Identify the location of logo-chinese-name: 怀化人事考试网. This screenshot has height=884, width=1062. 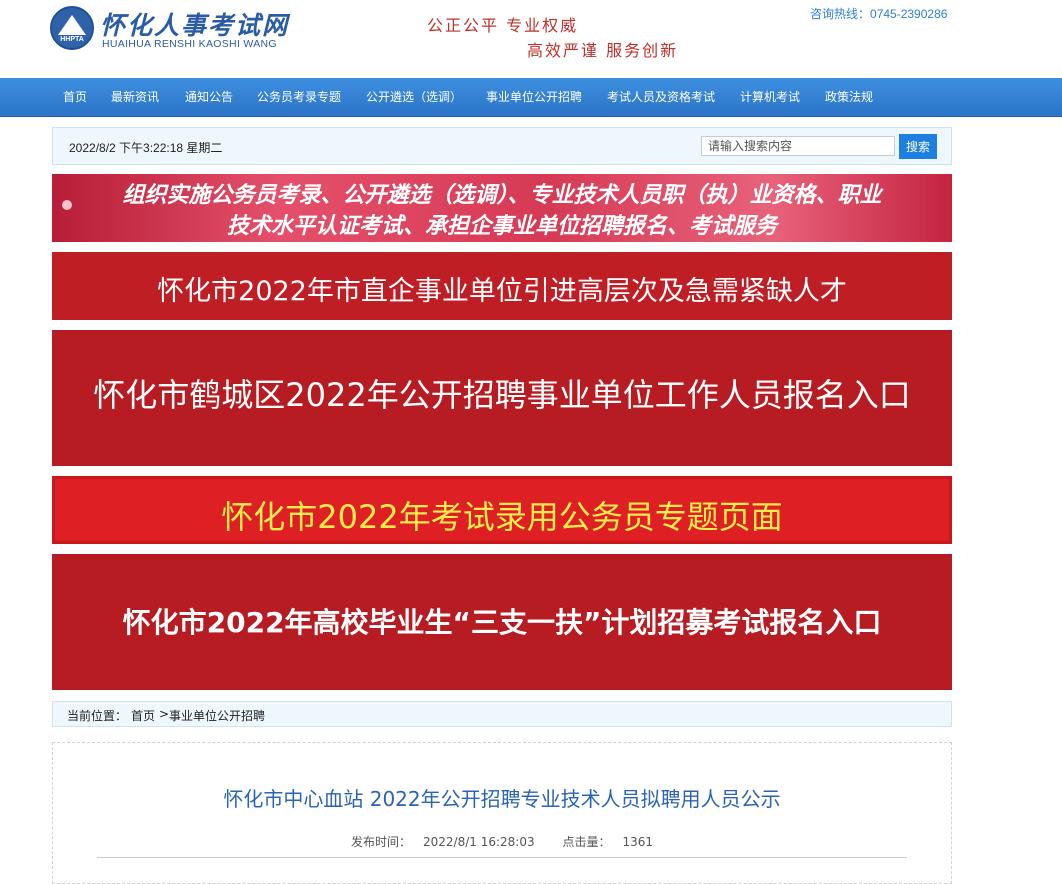
(195, 25).